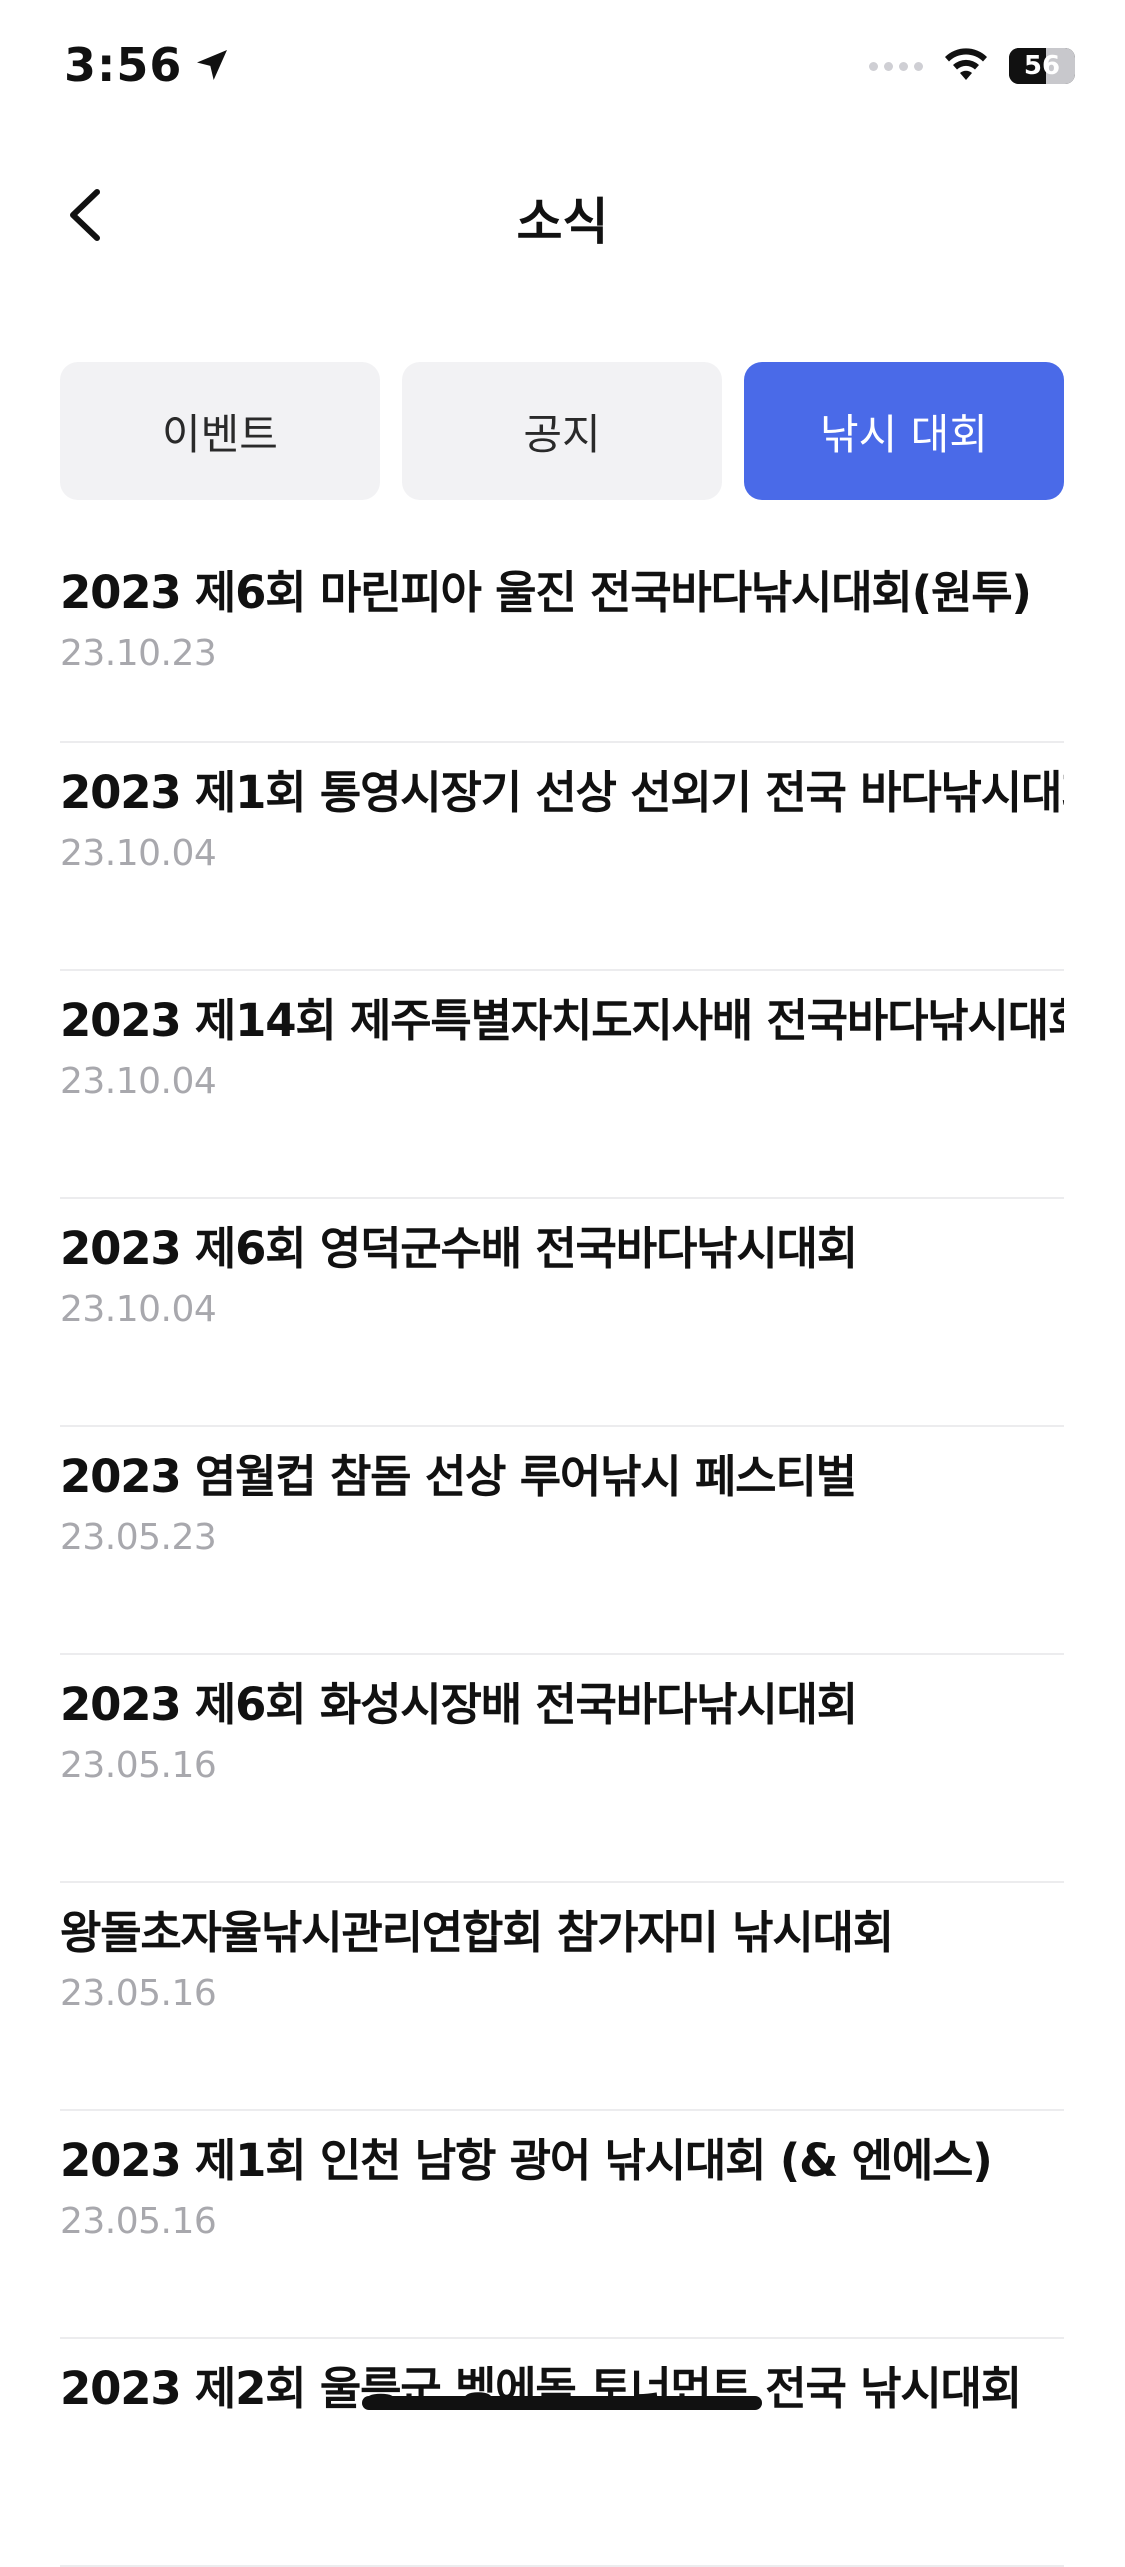 The image size is (1125, 2567). I want to click on news-title: 2023 제6회 화성시장배 전국바다낚시대회, so click(459, 1704).